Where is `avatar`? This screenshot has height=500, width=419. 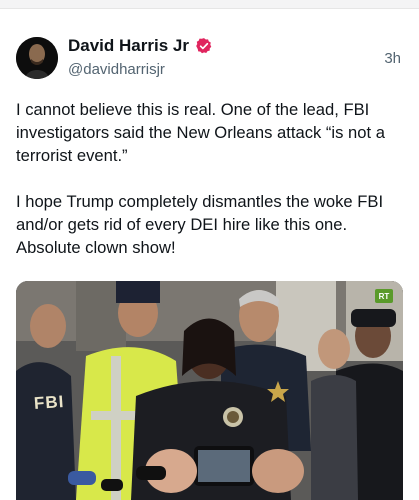
avatar is located at coordinates (37, 58).